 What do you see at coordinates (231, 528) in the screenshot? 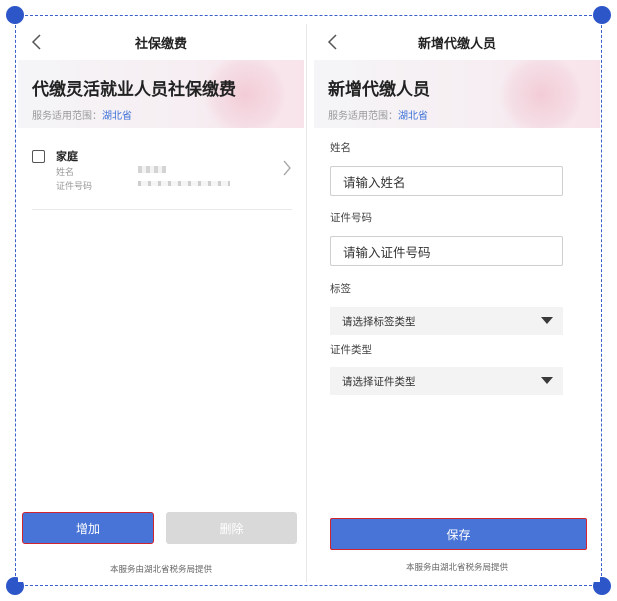
I see `delete-button: 删除` at bounding box center [231, 528].